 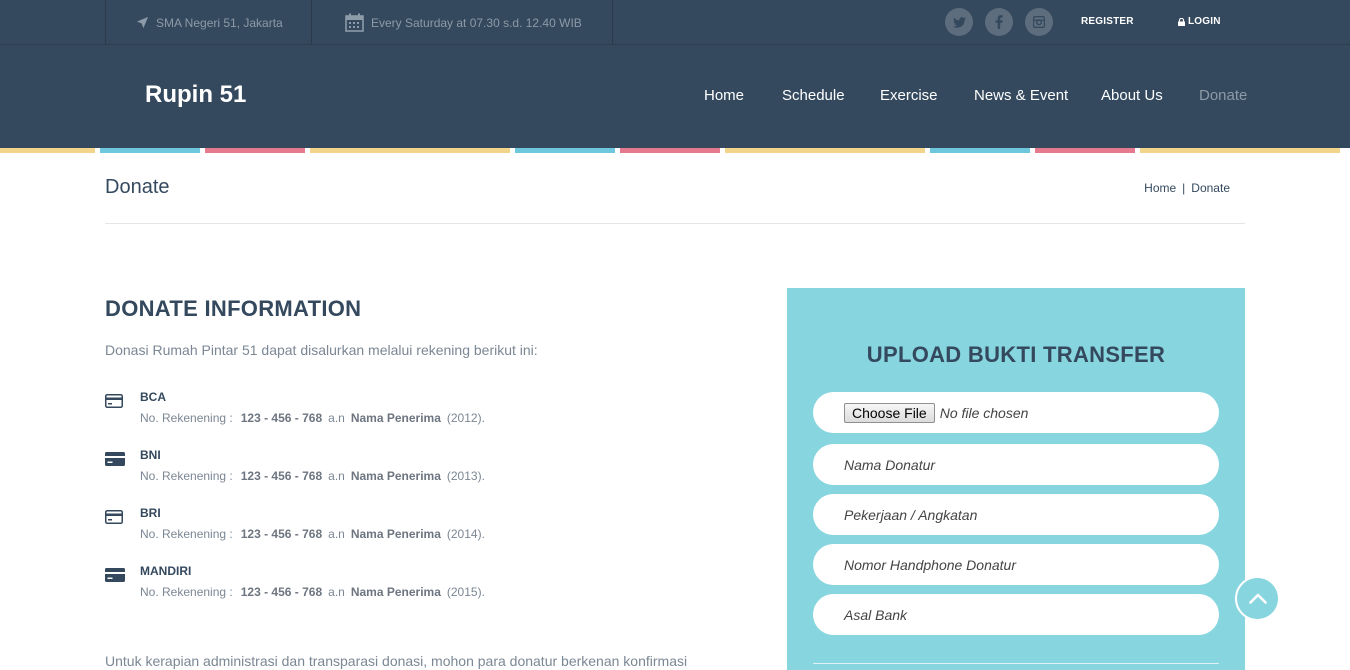 I want to click on nav-home: Home, so click(x=724, y=95).